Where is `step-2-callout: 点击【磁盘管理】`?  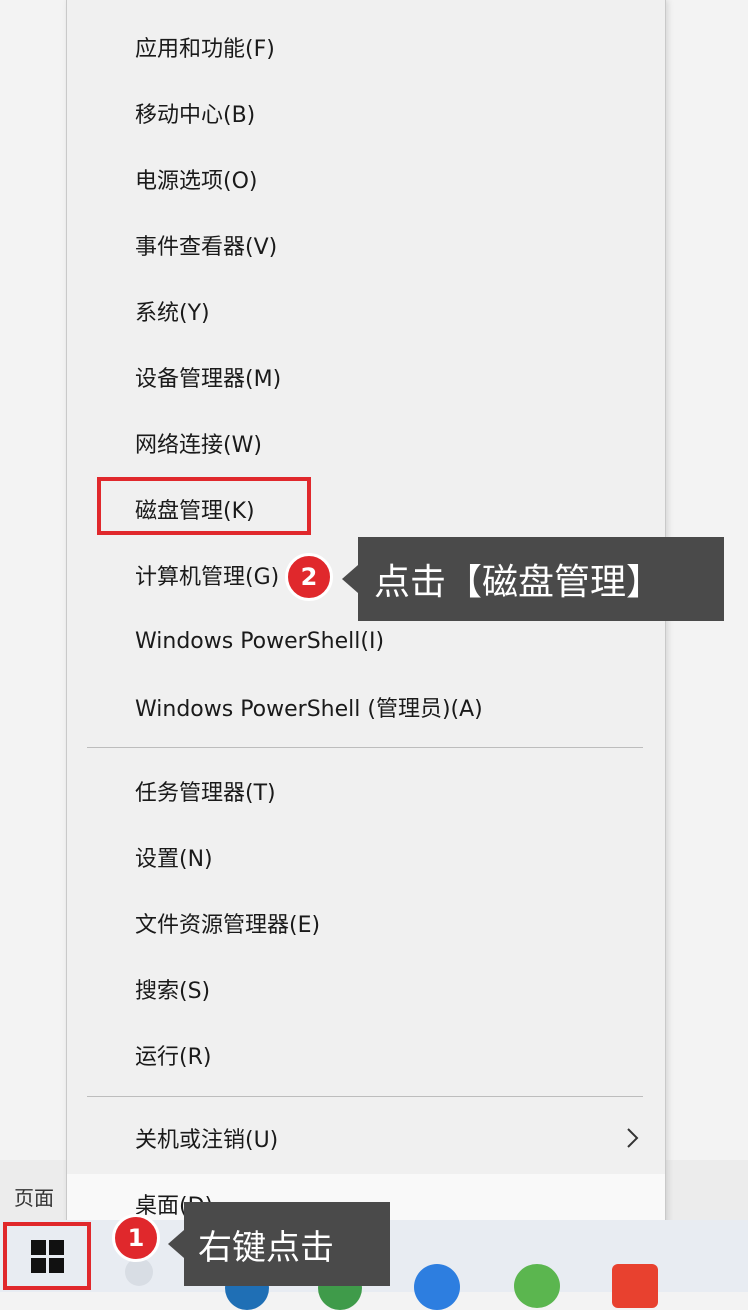 step-2-callout: 点击【磁盘管理】 is located at coordinates (533, 579).